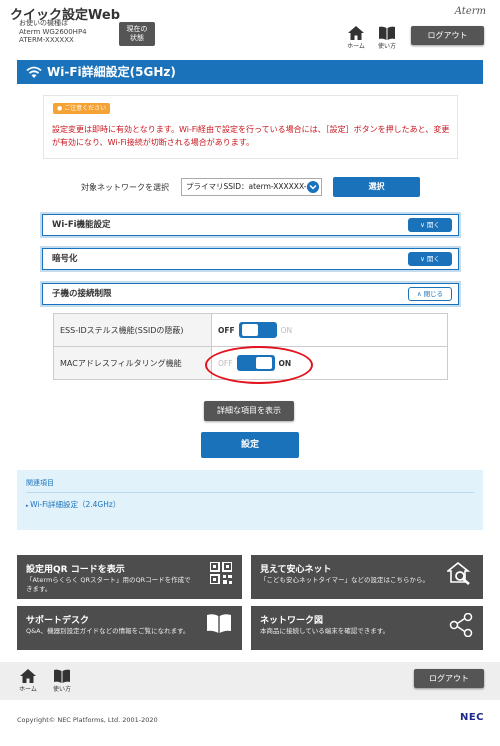 Image resolution: width=500 pixels, height=746 pixels. What do you see at coordinates (313, 187) in the screenshot?
I see `chevron-down-icon` at bounding box center [313, 187].